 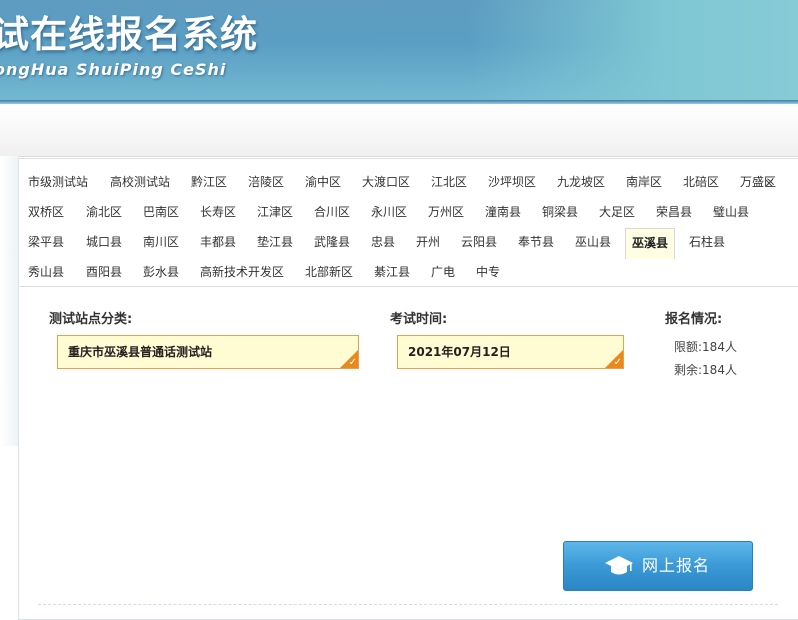 I want to click on remaining-value: 184人, so click(x=719, y=370).